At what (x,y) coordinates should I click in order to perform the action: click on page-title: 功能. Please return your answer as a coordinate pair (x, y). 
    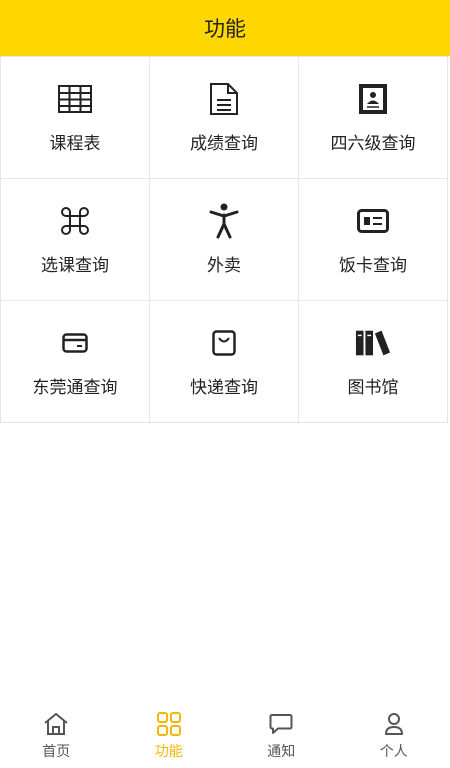
    Looking at the image, I should click on (225, 29).